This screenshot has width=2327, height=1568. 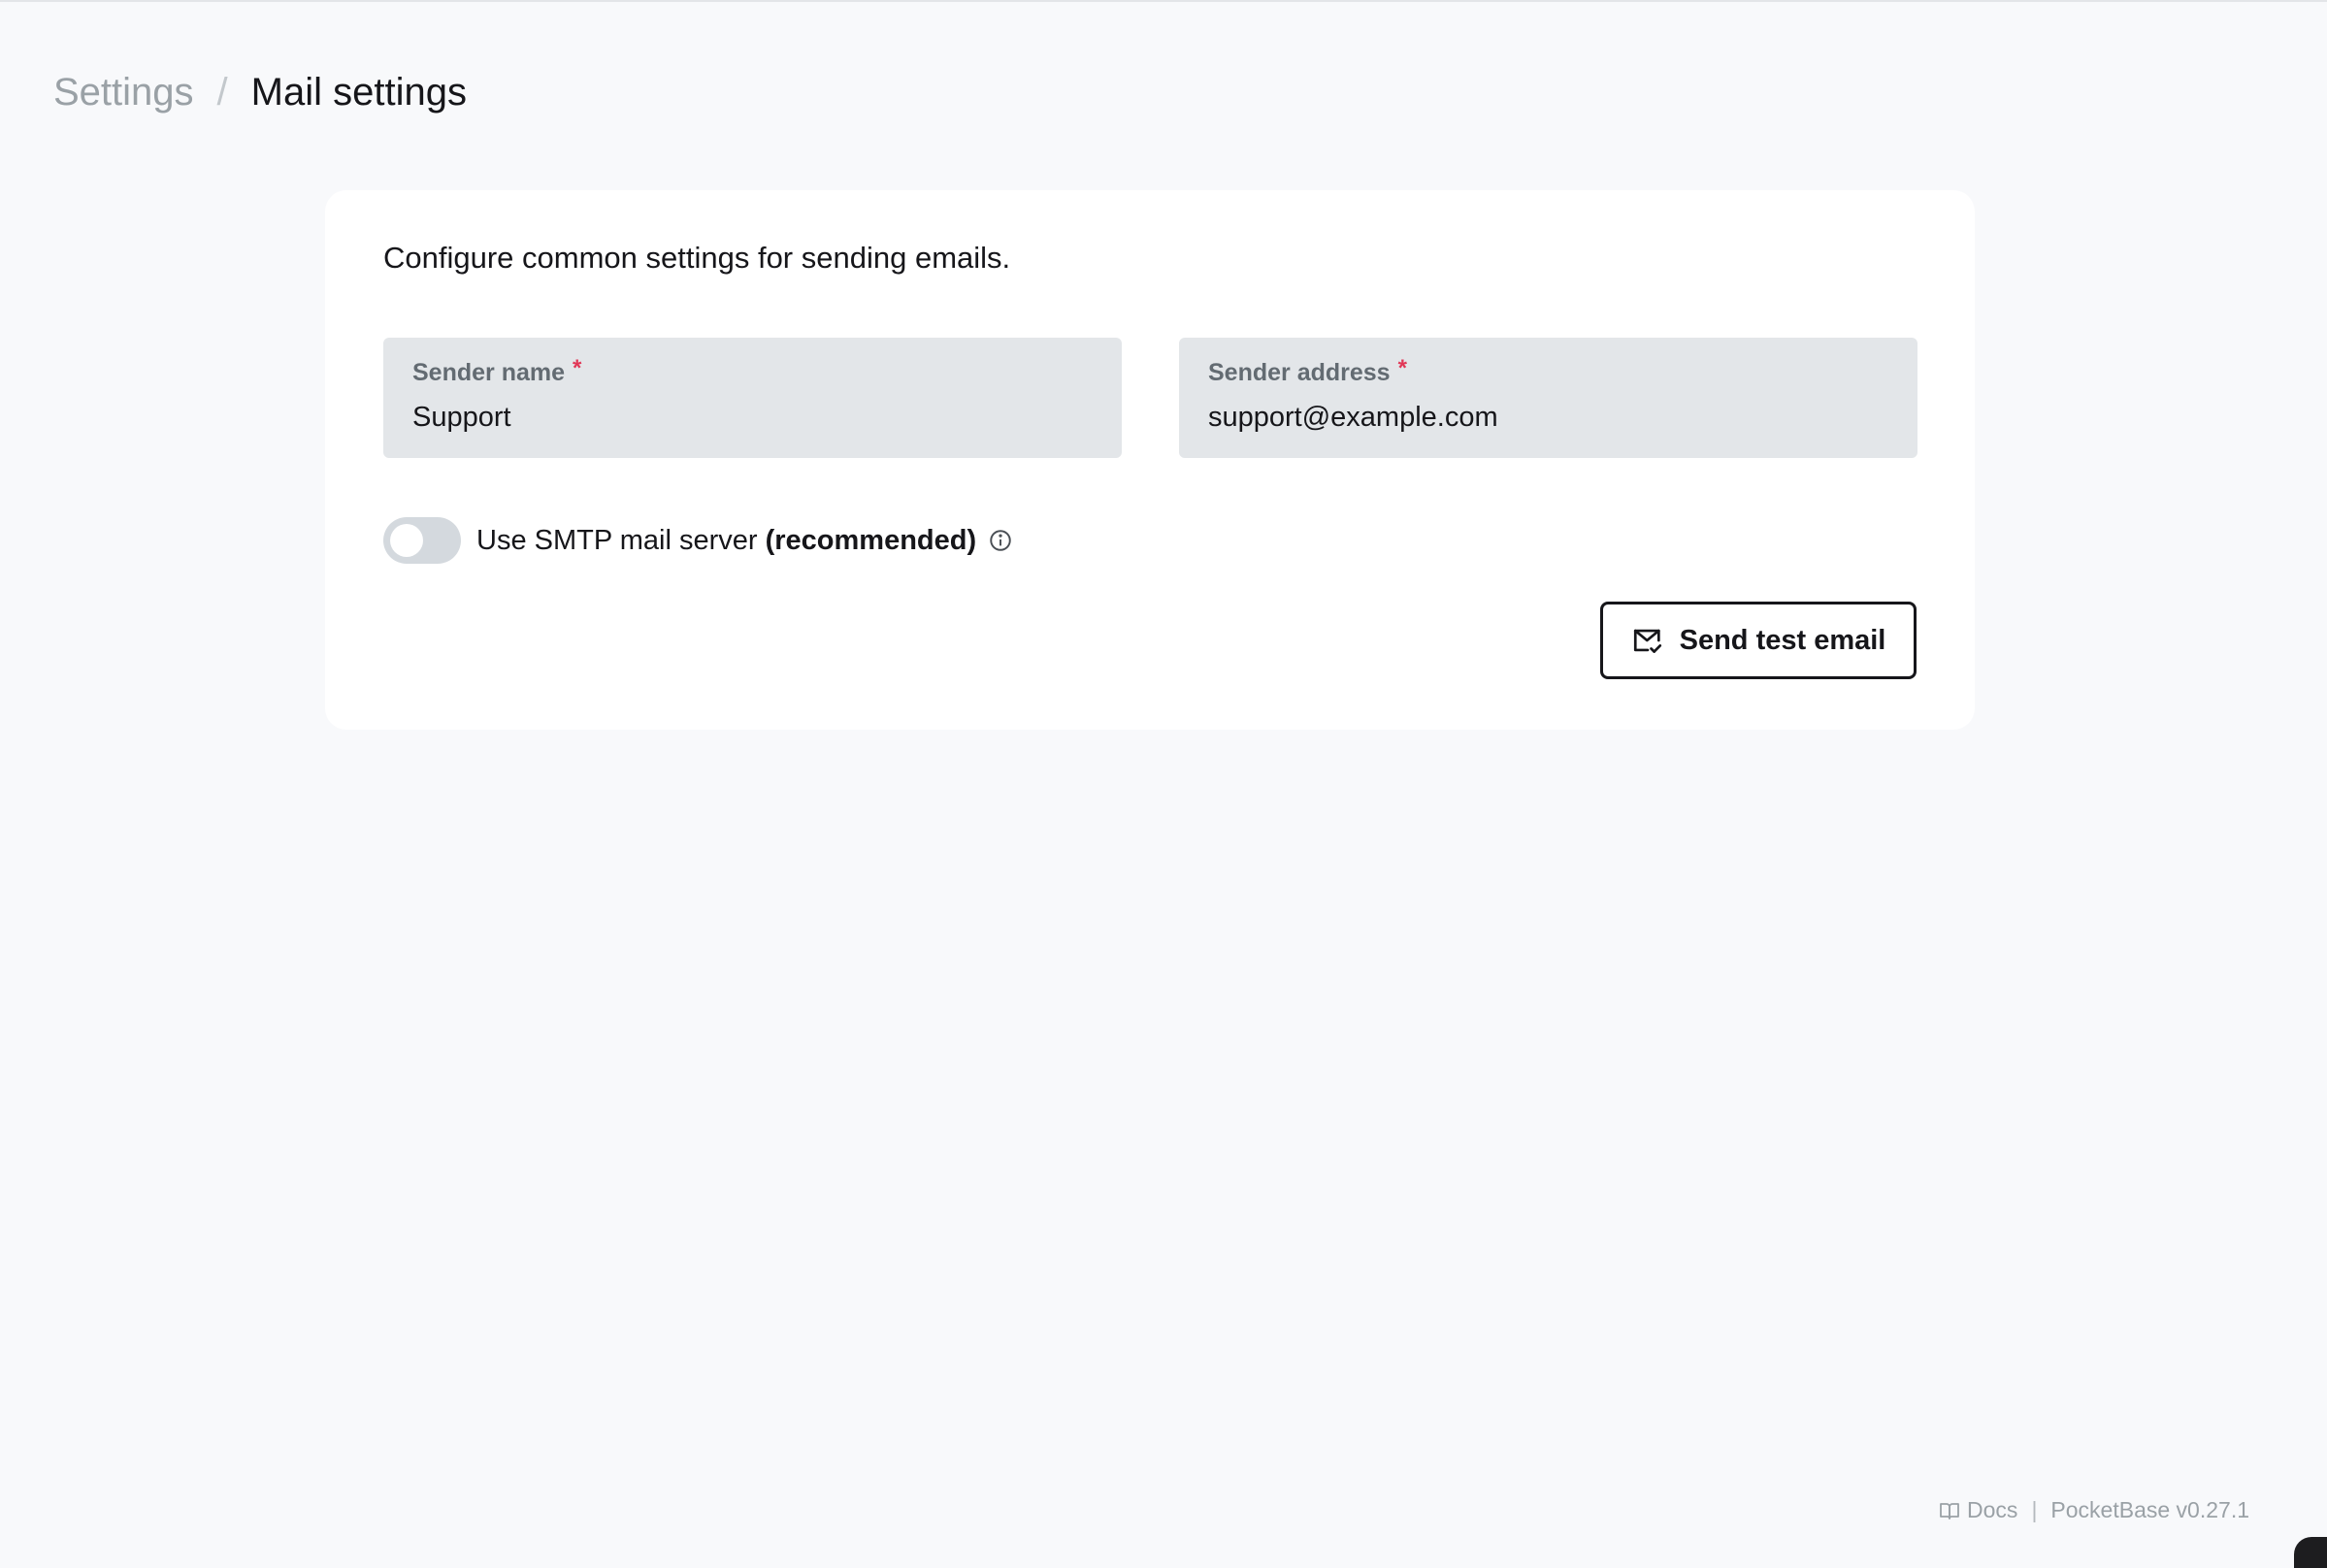 I want to click on smtp-label-emphasis: (recommended), so click(x=871, y=540).